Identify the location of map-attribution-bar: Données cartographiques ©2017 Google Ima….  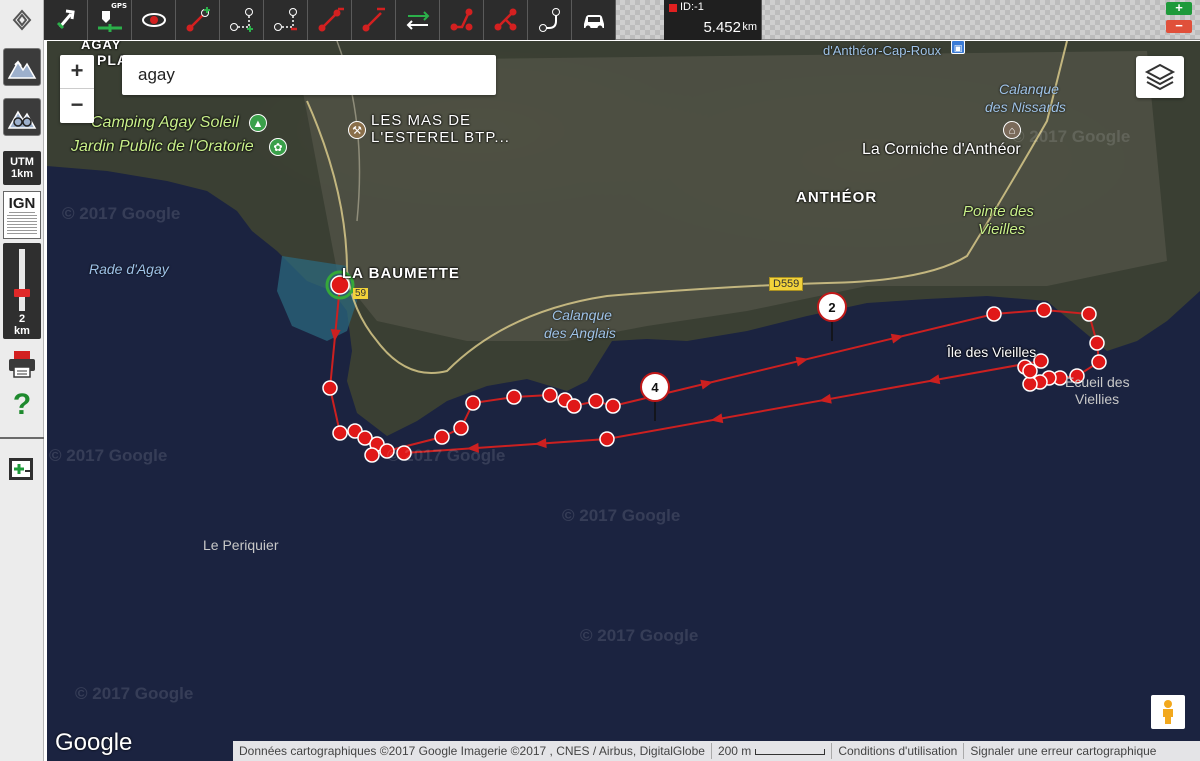
(716, 751).